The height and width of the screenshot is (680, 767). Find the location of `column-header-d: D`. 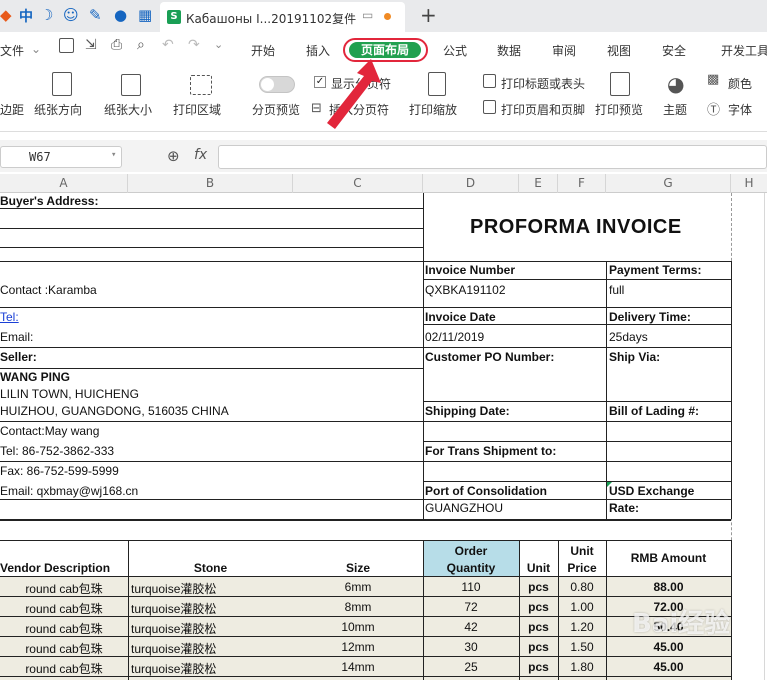

column-header-d: D is located at coordinates (471, 183).